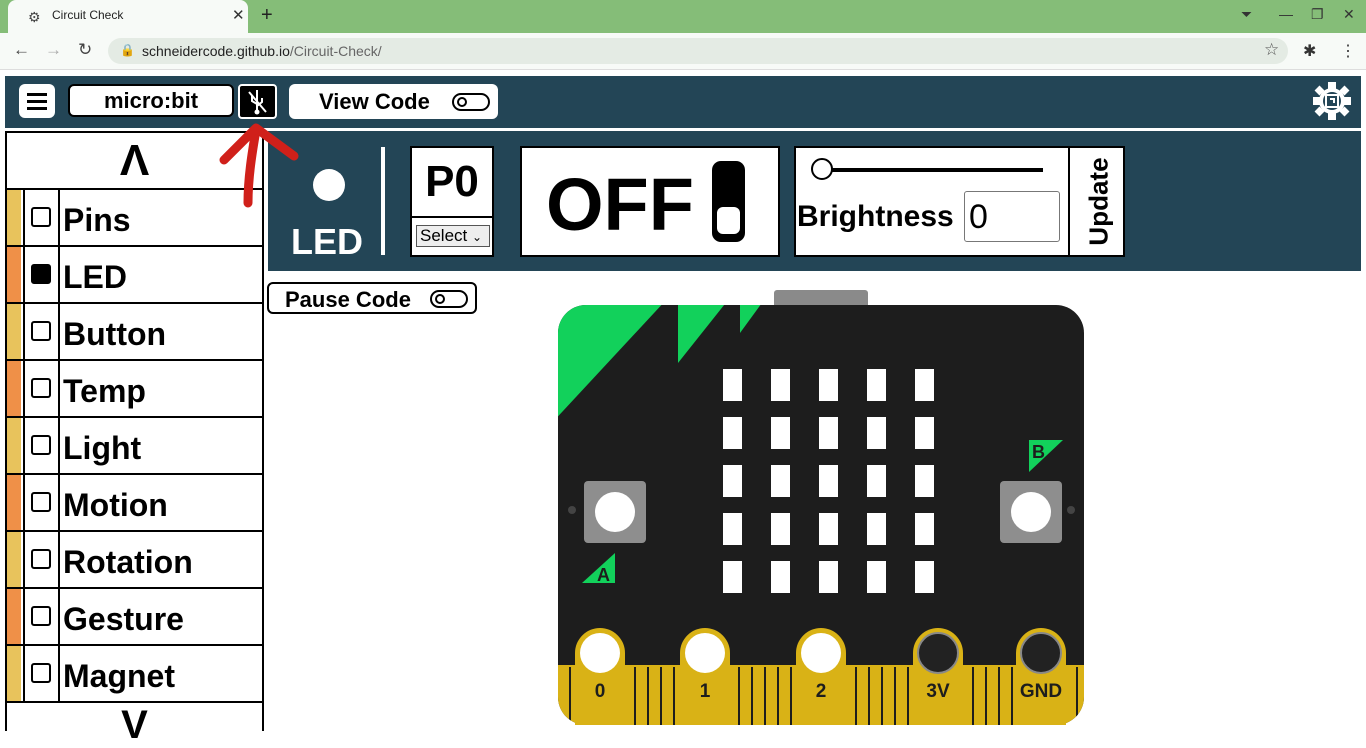 The width and height of the screenshot is (1366, 748). Describe the element at coordinates (348, 299) in the screenshot. I see `pause-code-label: Pause Code` at that location.